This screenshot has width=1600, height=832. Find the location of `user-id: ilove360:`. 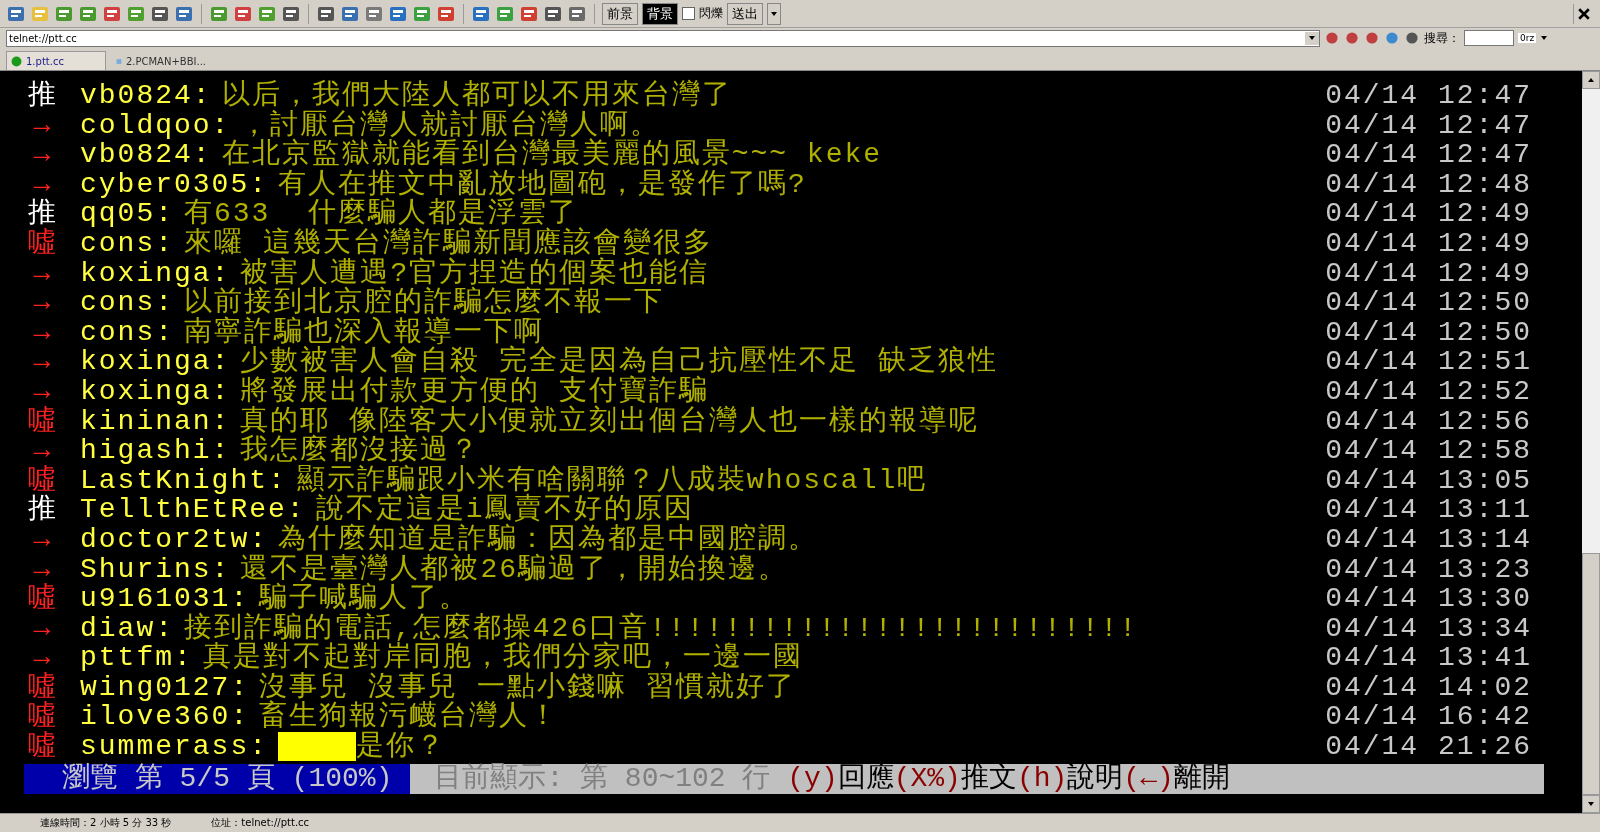

user-id: ilove360: is located at coordinates (165, 717).